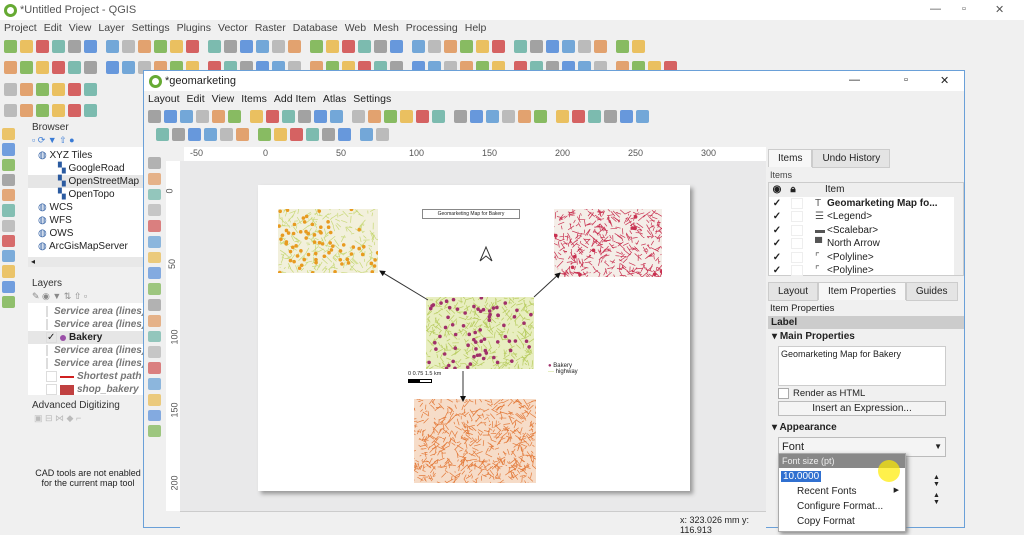 This screenshot has height=535, width=1024. I want to click on layout-menu-items: Items, so click(254, 99).